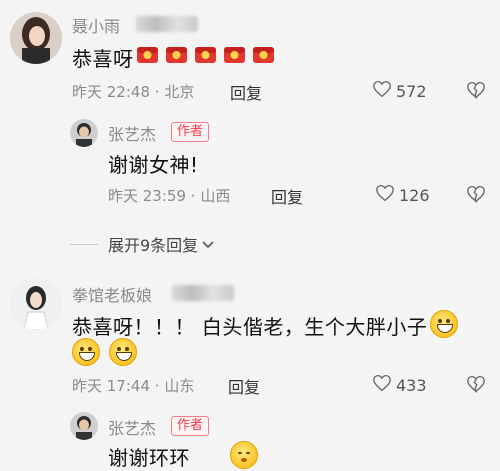  I want to click on reply-meta: 昨天 23:59 · 山西, so click(169, 195).